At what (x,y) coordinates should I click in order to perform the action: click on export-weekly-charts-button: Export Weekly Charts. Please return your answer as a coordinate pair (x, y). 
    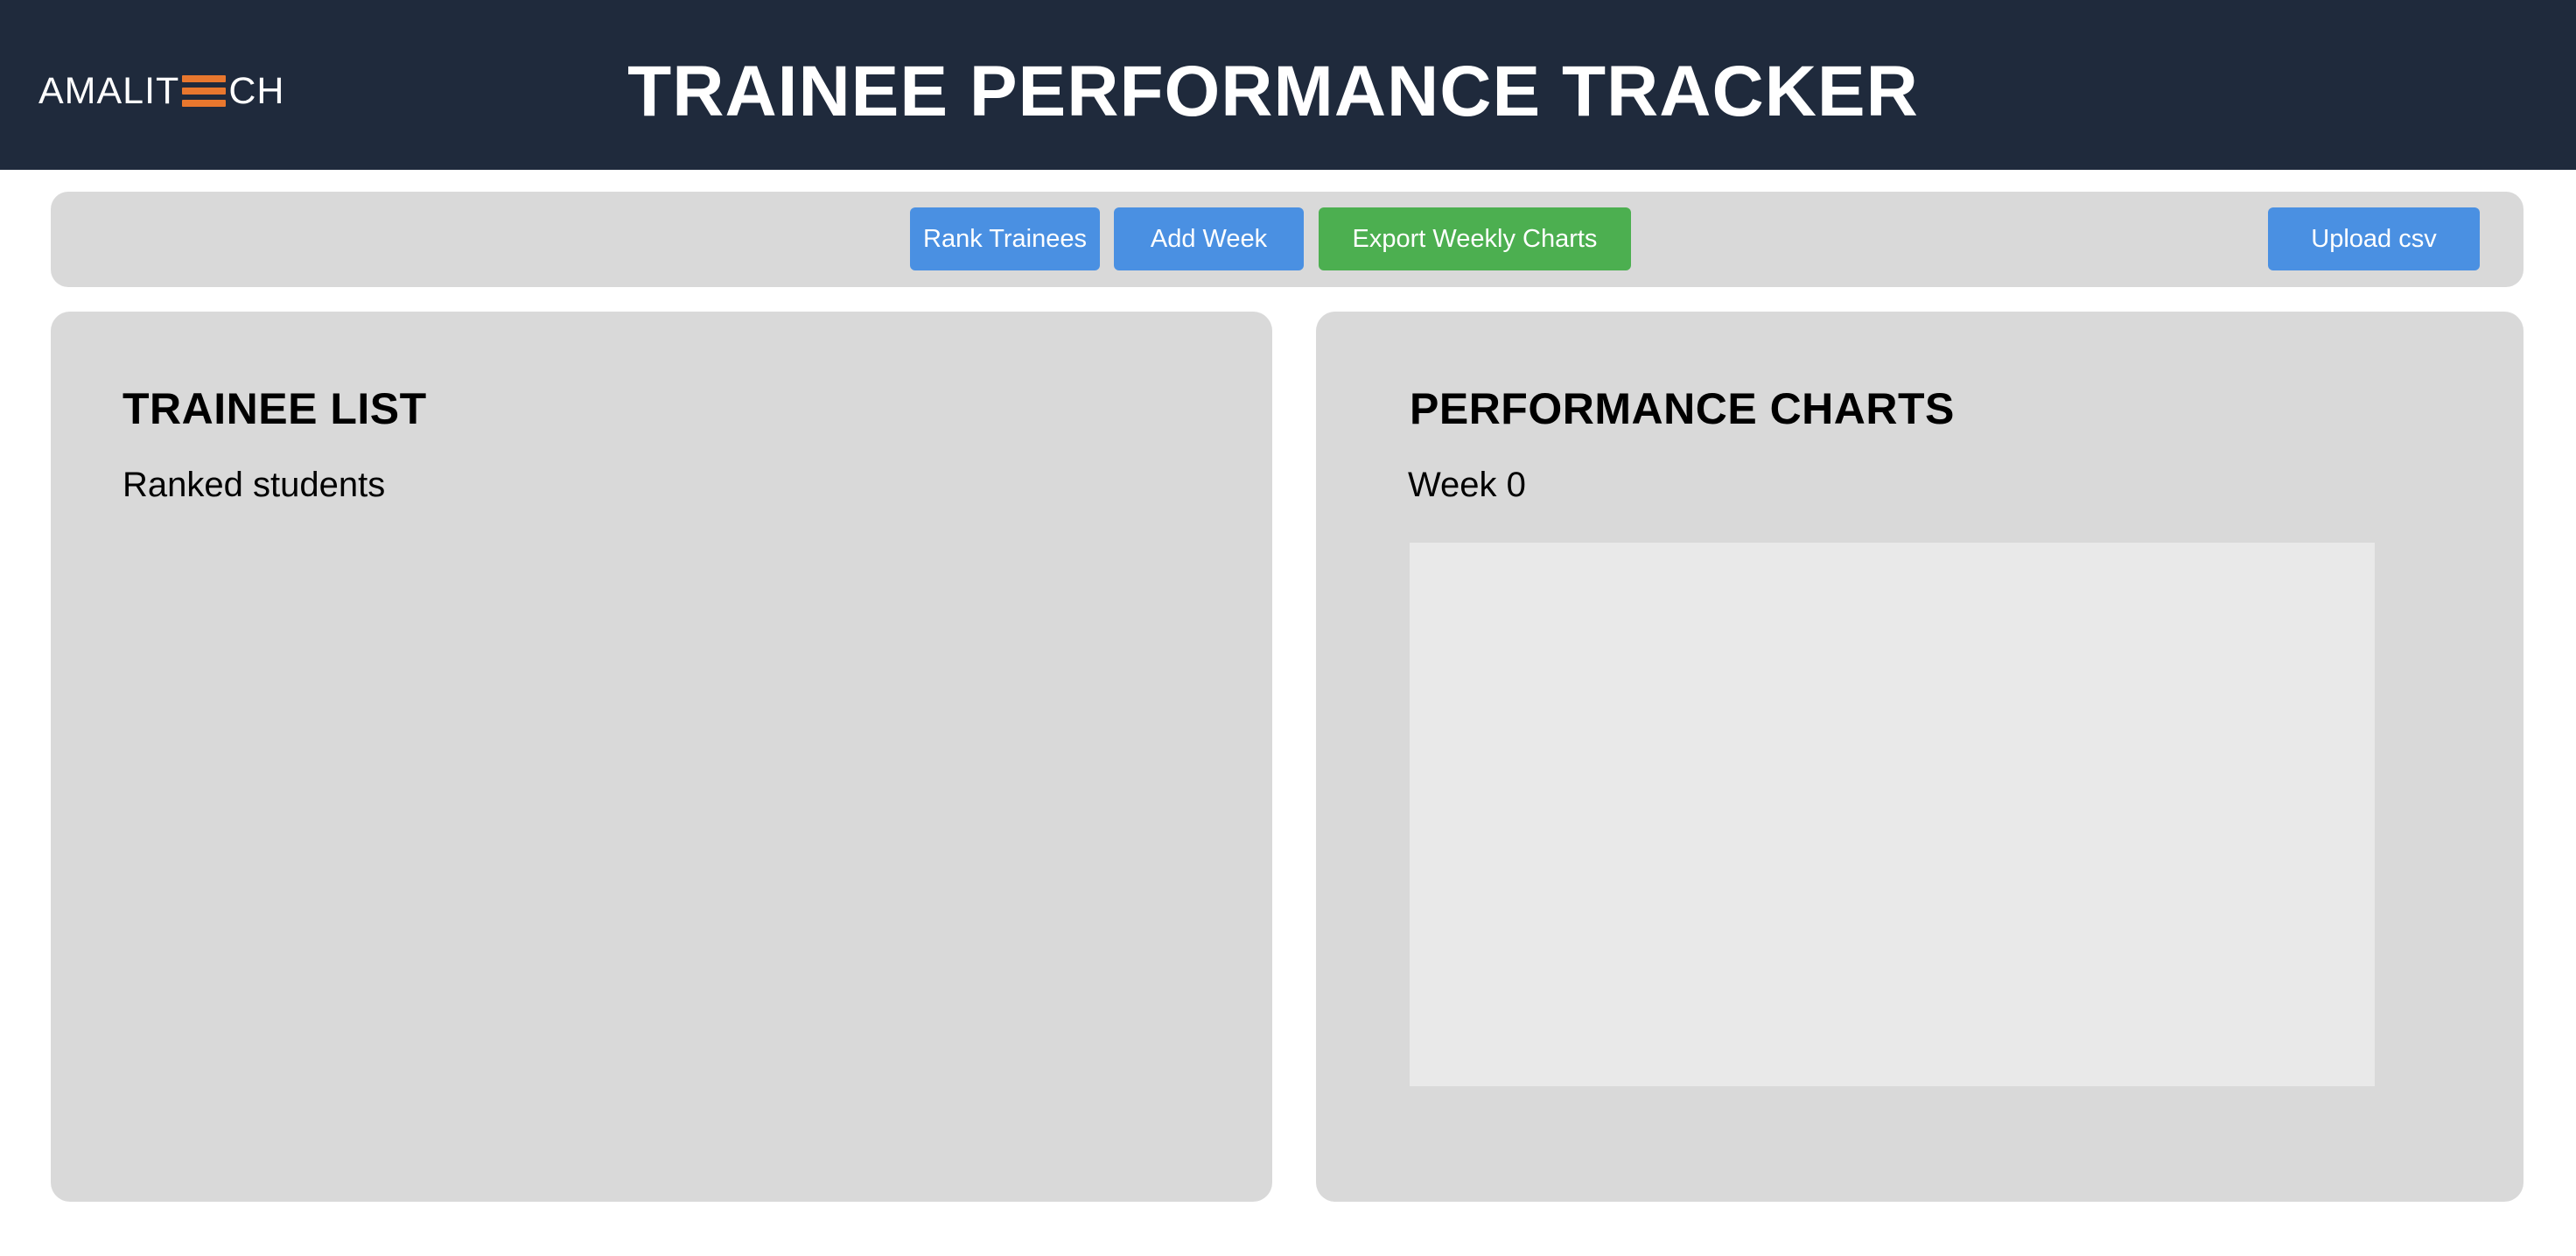
    Looking at the image, I should click on (1475, 239).